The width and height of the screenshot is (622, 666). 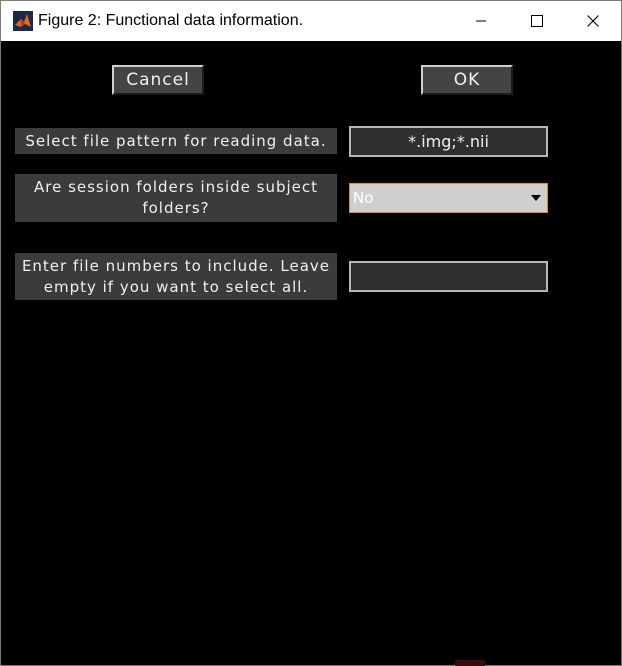 I want to click on close-icon, so click(x=592, y=21).